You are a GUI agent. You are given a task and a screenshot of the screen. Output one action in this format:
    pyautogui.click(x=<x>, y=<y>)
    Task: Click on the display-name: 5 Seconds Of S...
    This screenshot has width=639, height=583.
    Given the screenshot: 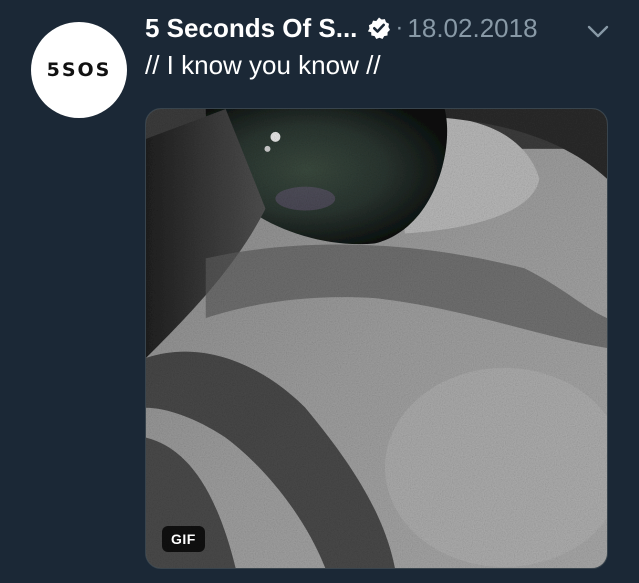 What is the action you would take?
    pyautogui.click(x=251, y=28)
    